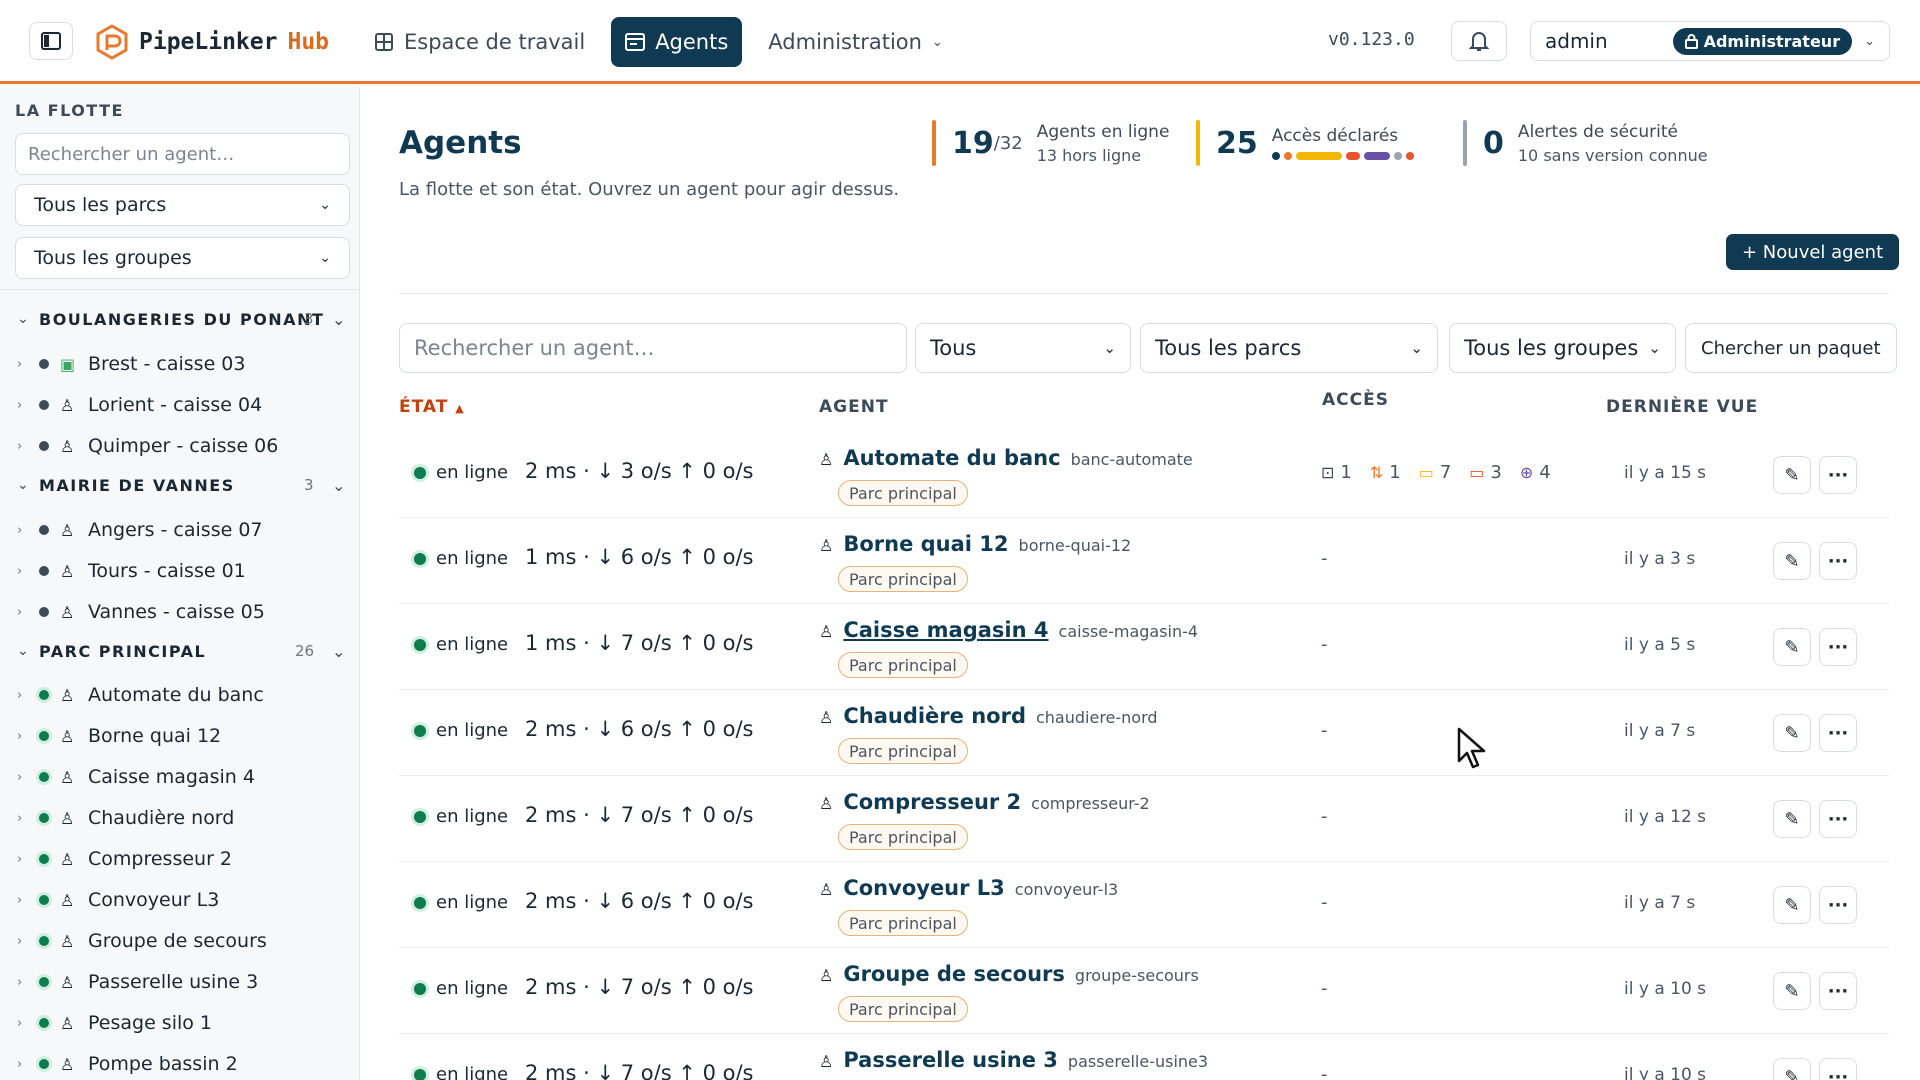 The image size is (1920, 1080). Describe the element at coordinates (639, 815) in the screenshot. I see `network-metrics: 2 ms · ↓ 7 o/s ↑ 0 o/s` at that location.